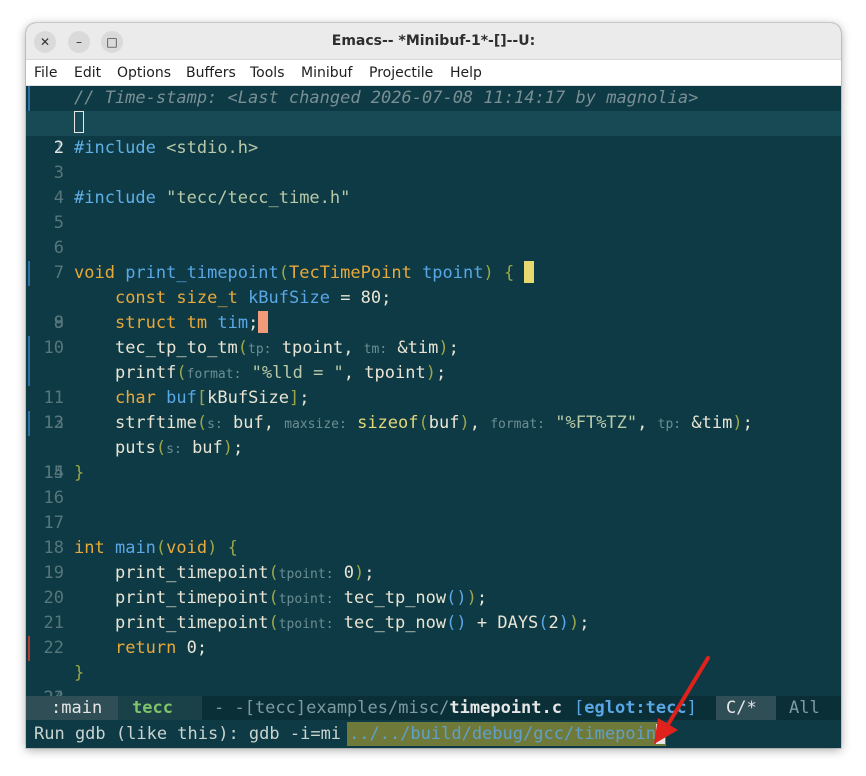 Image resolution: width=866 pixels, height=776 pixels. I want to click on inlay-hint: maxsize:, so click(315, 424).